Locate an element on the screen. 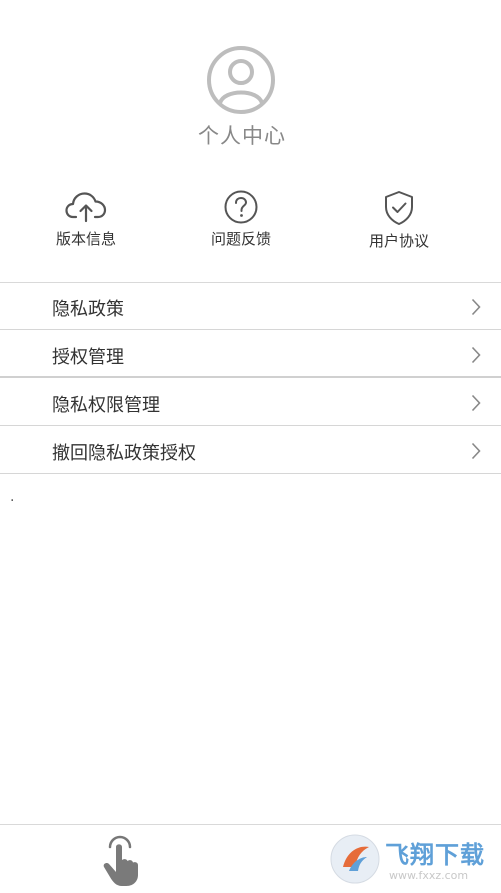 The image size is (501, 893). watermark: 飞翔下载 www.fxxz.com is located at coordinates (413, 860).